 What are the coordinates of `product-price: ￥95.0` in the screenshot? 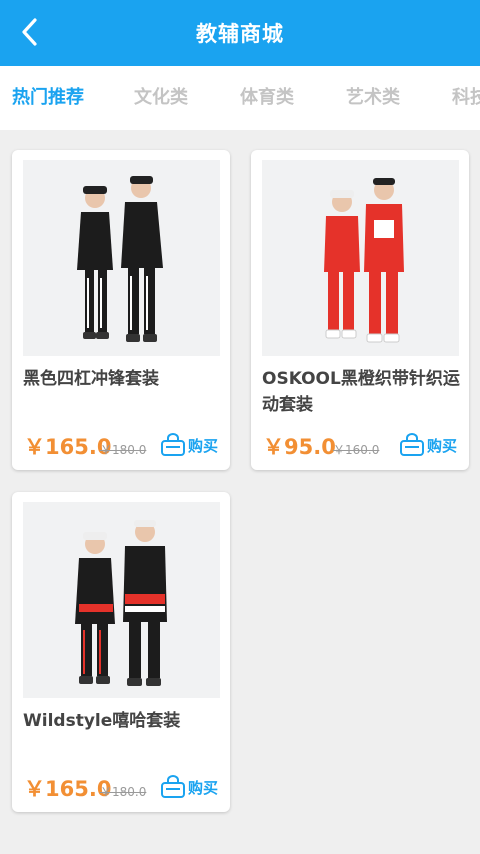 It's located at (299, 447).